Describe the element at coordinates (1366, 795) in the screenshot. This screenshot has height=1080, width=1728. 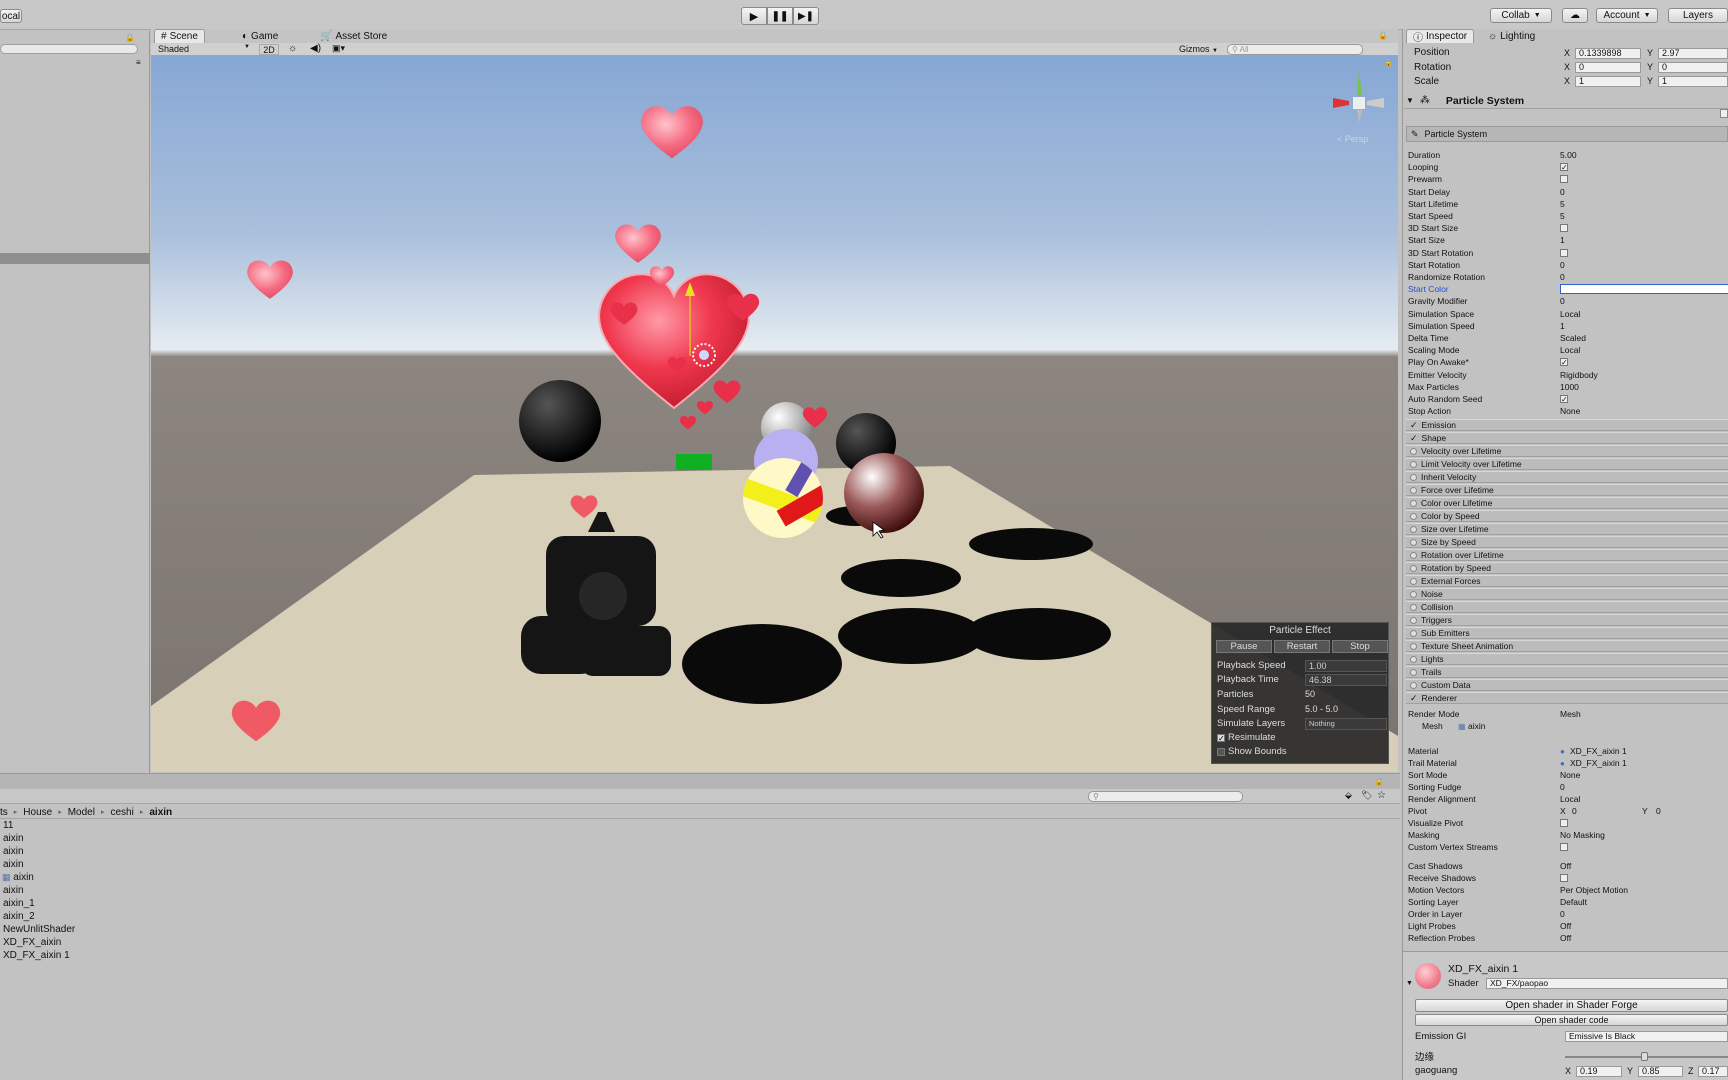
I see `filter-label-icon: 🏷` at that location.